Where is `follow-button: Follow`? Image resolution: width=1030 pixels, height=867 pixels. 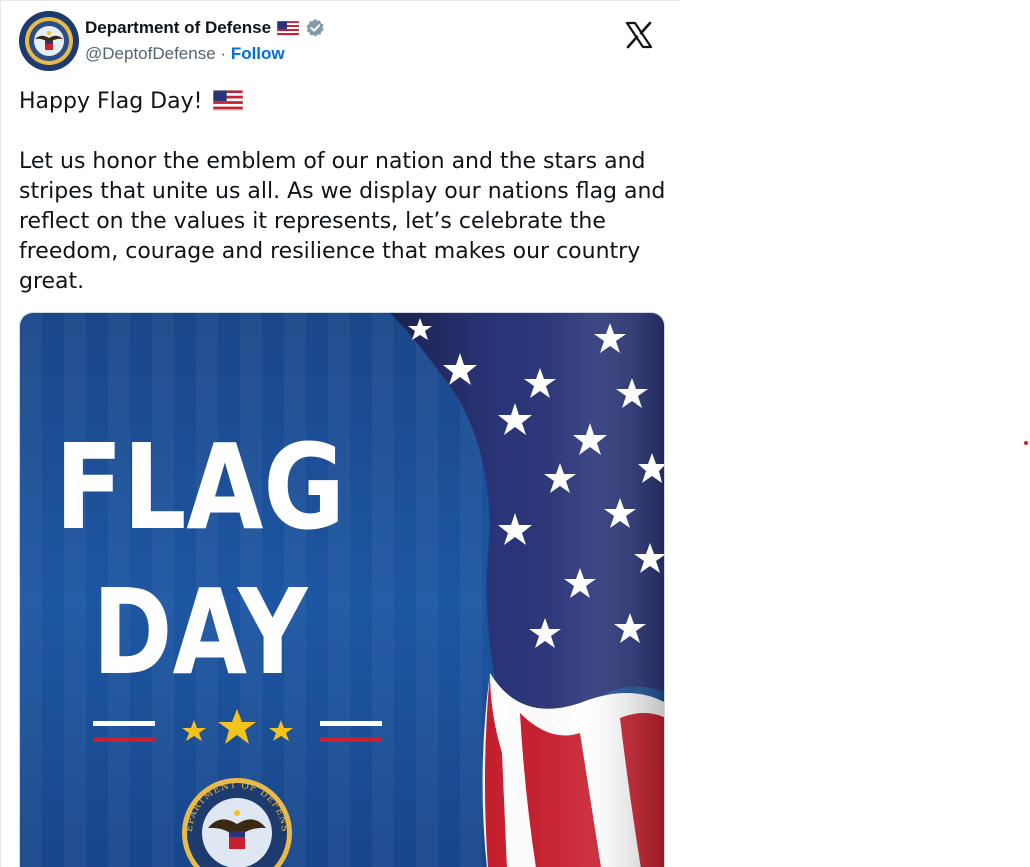
follow-button: Follow is located at coordinates (258, 53).